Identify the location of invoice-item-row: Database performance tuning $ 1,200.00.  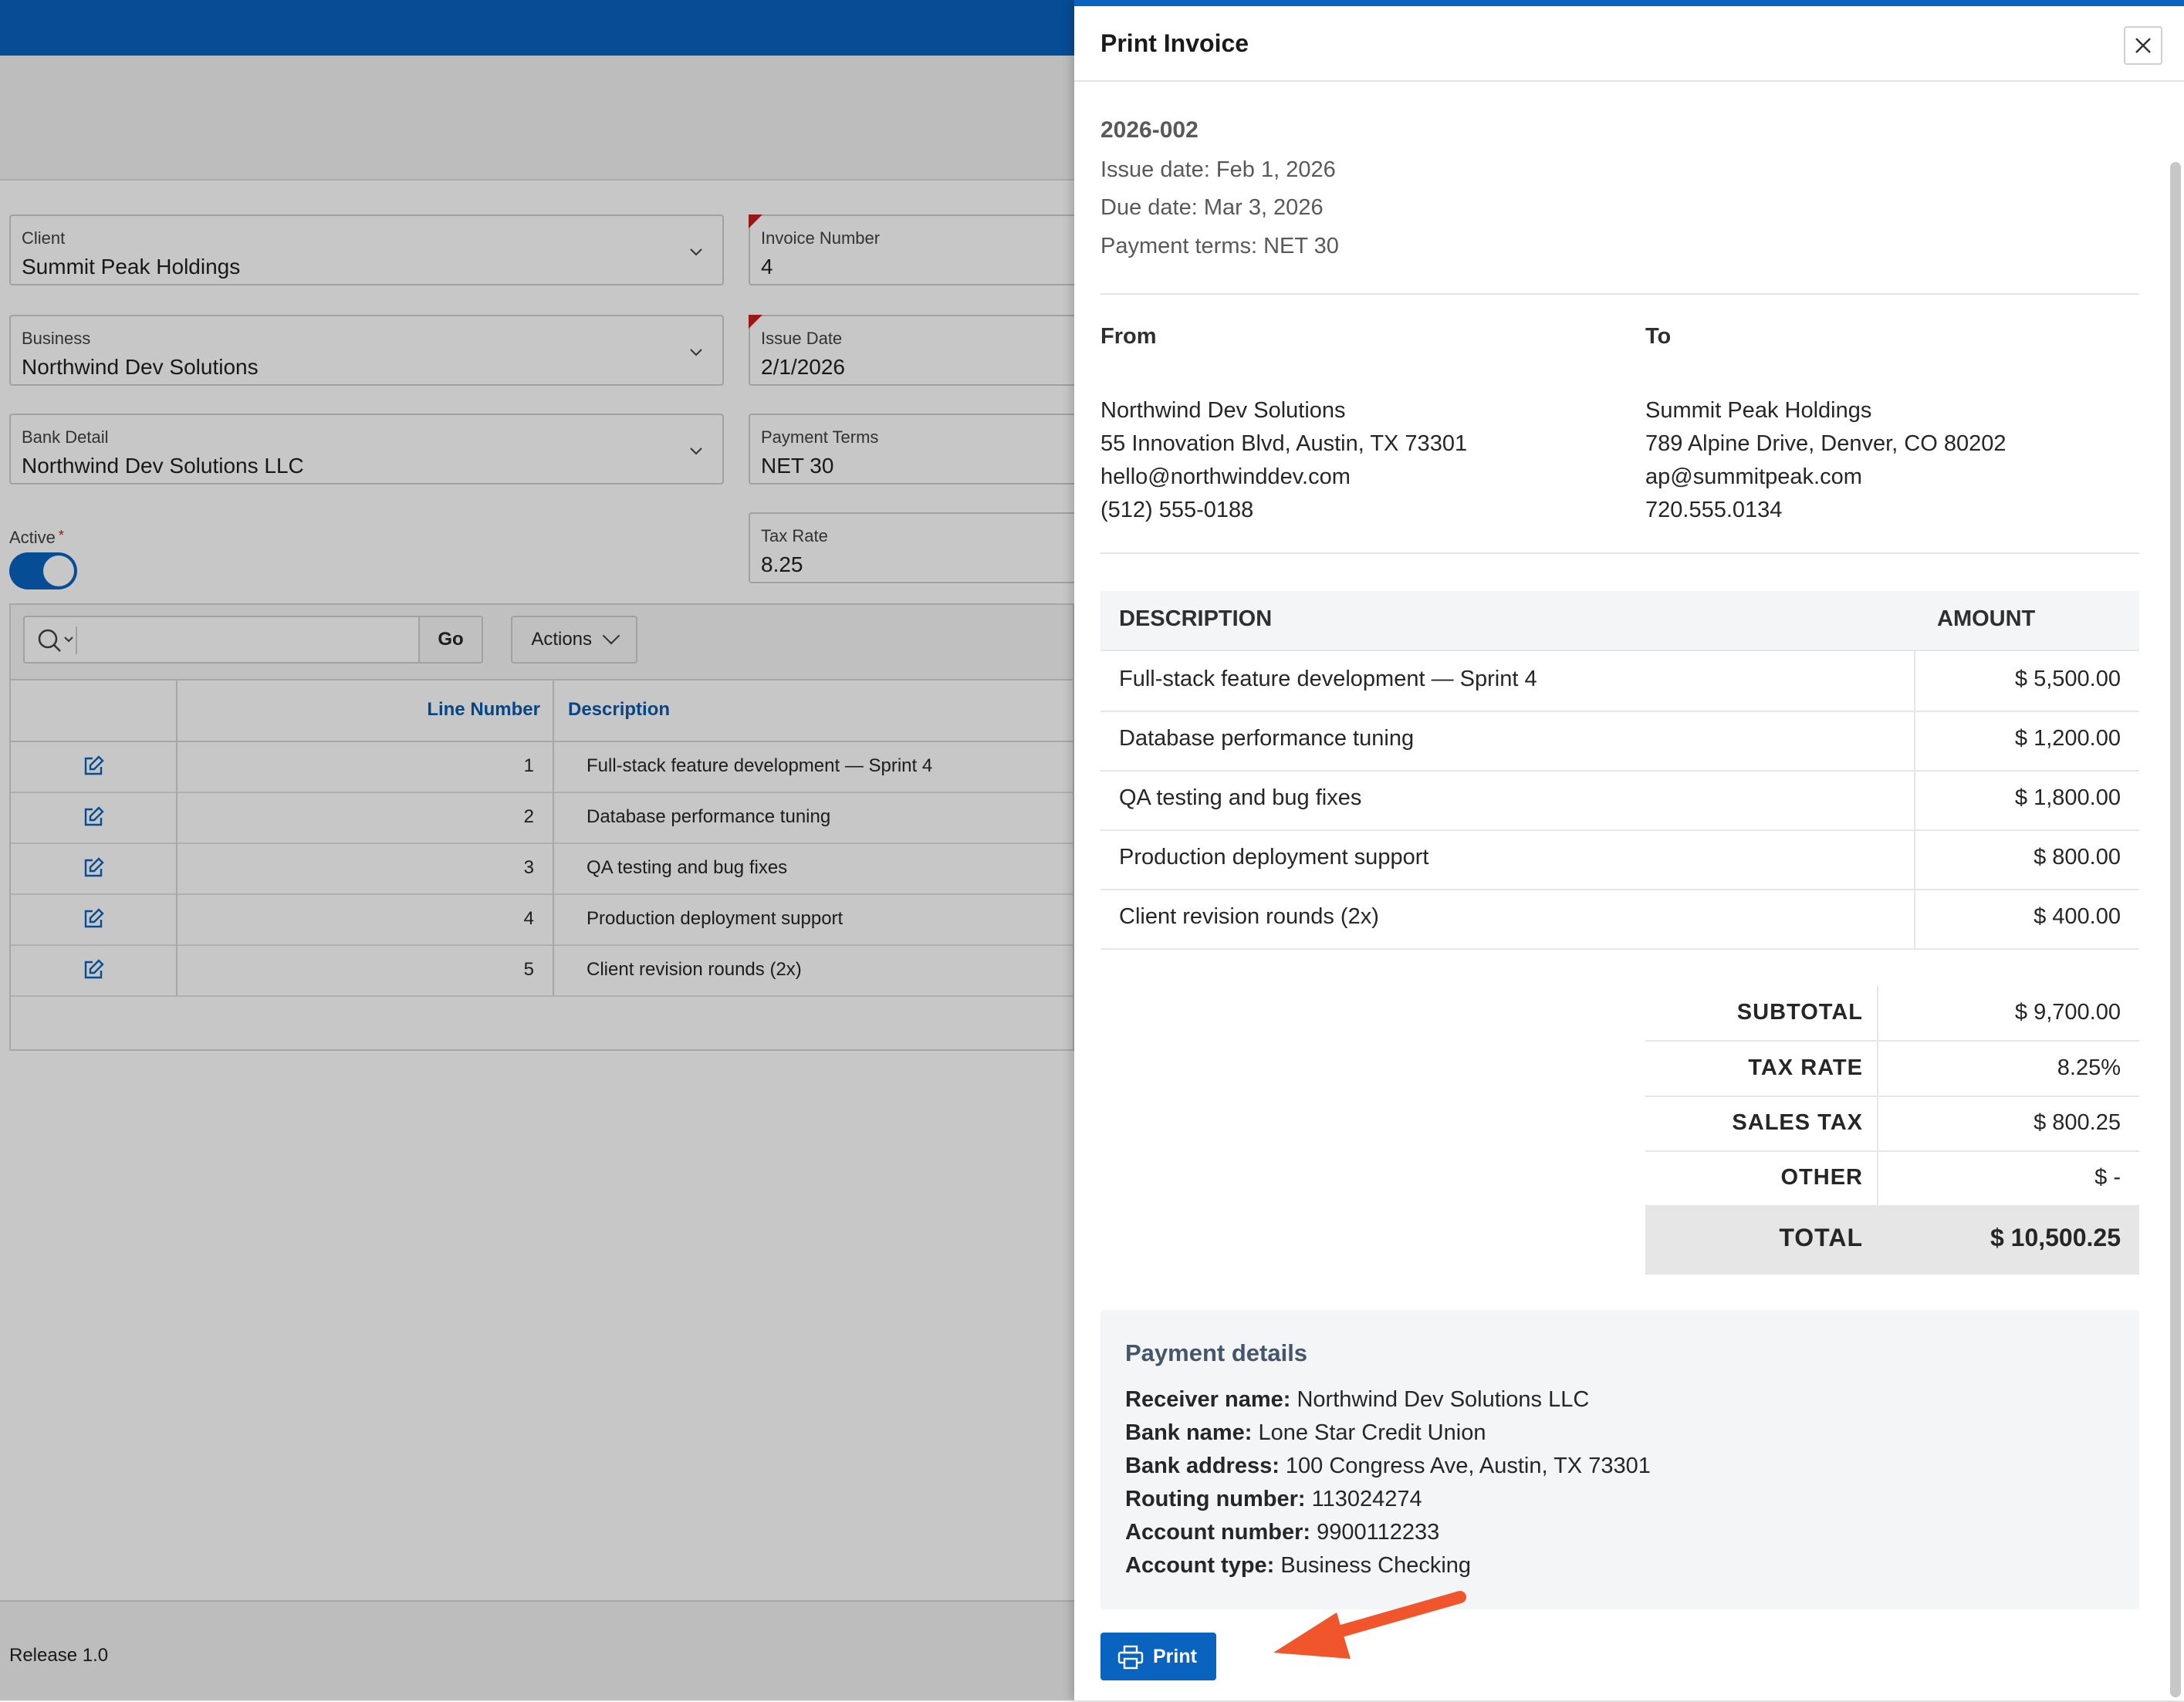
(1619, 741).